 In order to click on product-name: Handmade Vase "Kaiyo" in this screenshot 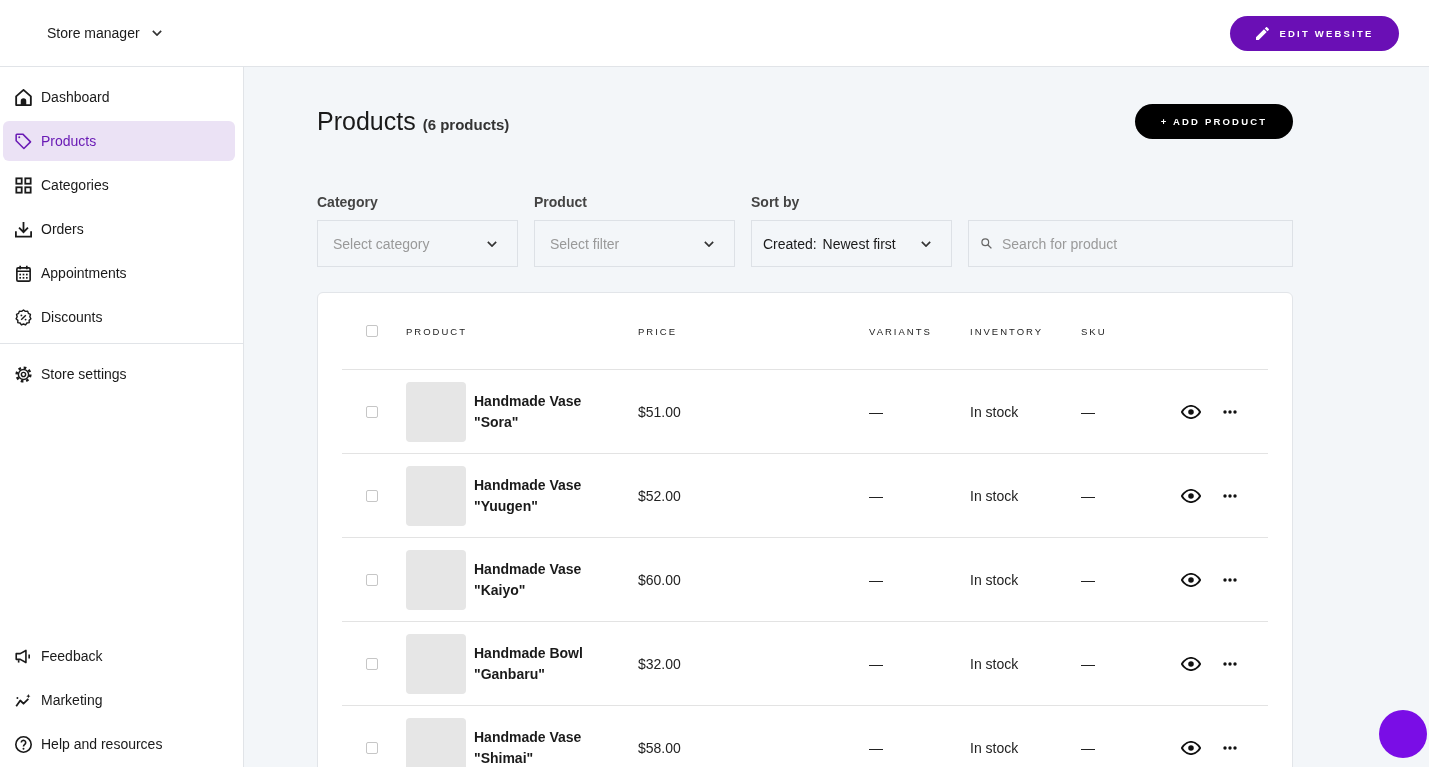, I will do `click(528, 579)`.